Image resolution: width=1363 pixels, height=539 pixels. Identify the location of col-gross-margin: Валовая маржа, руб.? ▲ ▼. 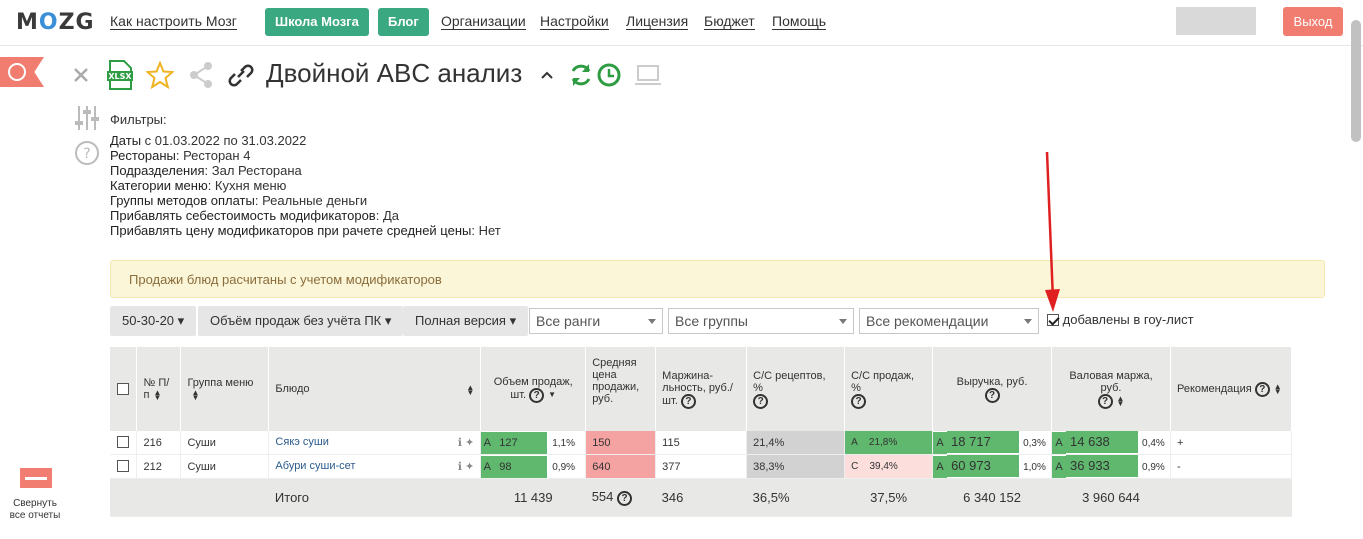
(1111, 389).